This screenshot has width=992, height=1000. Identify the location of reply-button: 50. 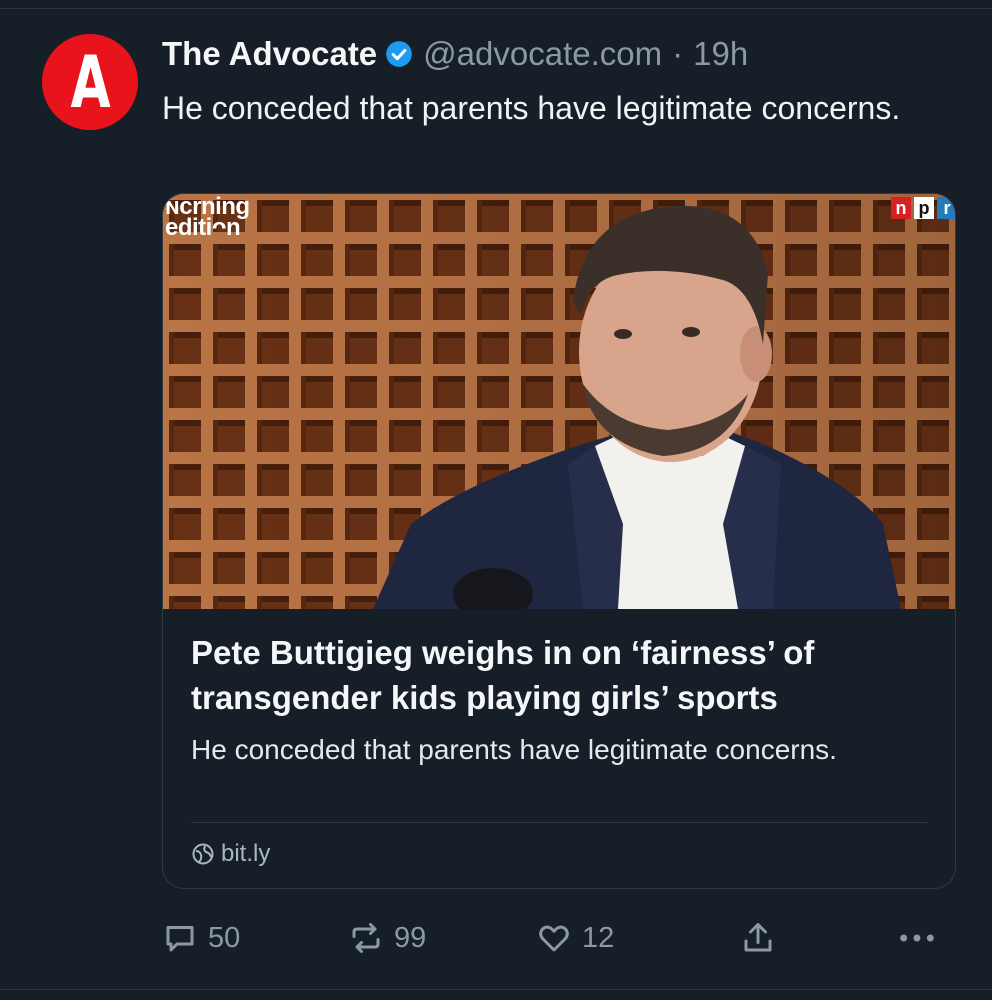
(201, 938).